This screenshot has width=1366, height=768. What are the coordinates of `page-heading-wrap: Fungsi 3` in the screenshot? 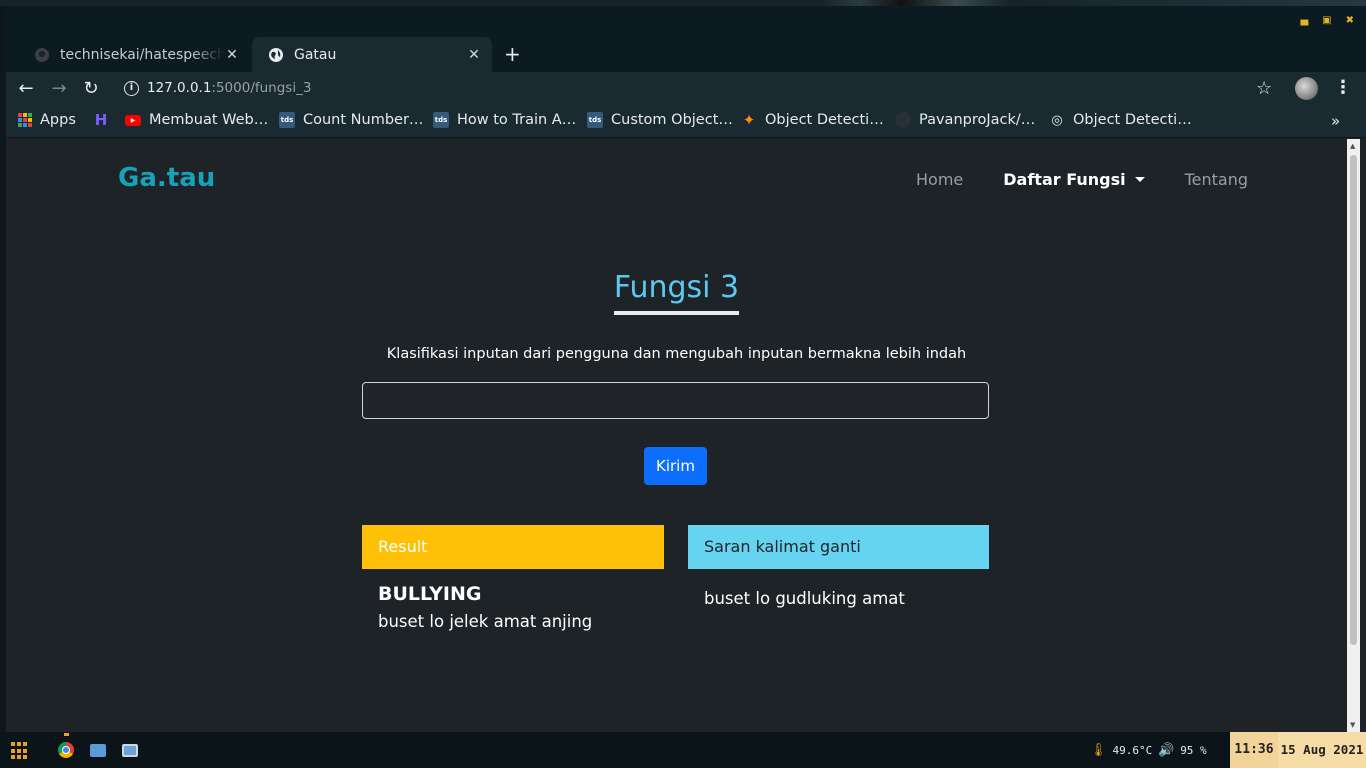 It's located at (676, 293).